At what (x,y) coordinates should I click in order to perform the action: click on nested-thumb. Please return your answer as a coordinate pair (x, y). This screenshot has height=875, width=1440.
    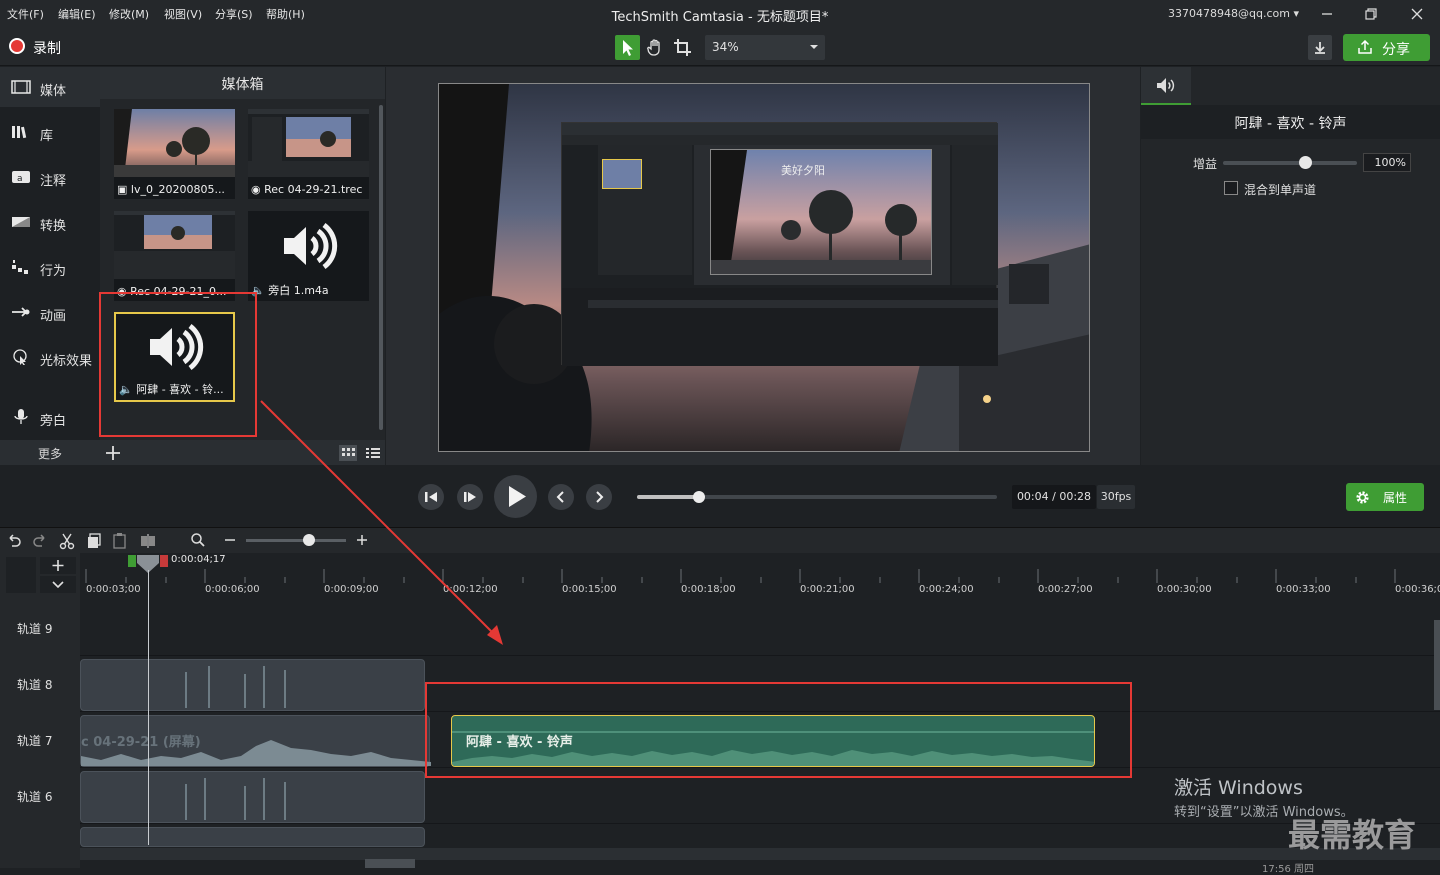
    Looking at the image, I should click on (622, 174).